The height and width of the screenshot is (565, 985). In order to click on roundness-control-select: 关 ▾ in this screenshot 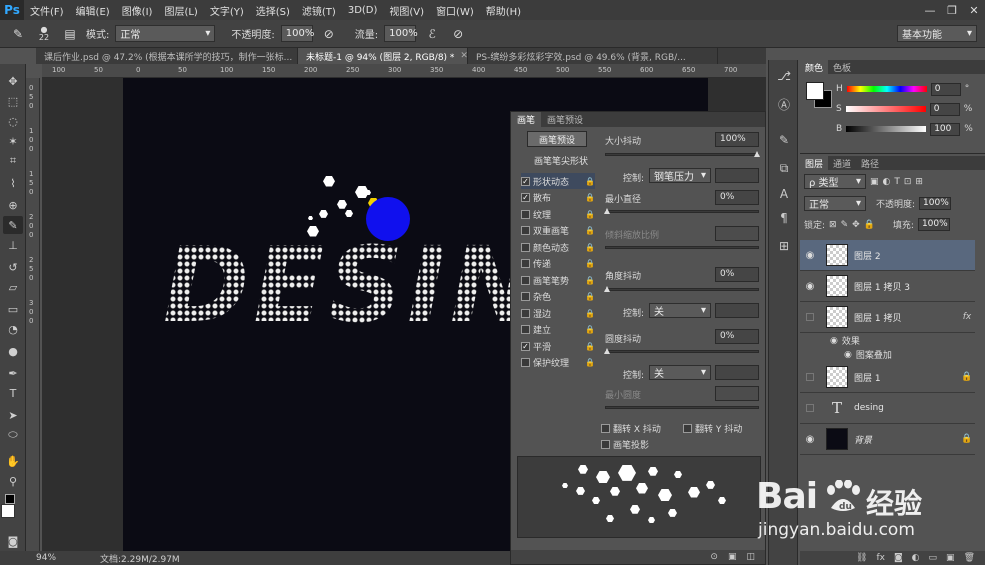, I will do `click(680, 372)`.